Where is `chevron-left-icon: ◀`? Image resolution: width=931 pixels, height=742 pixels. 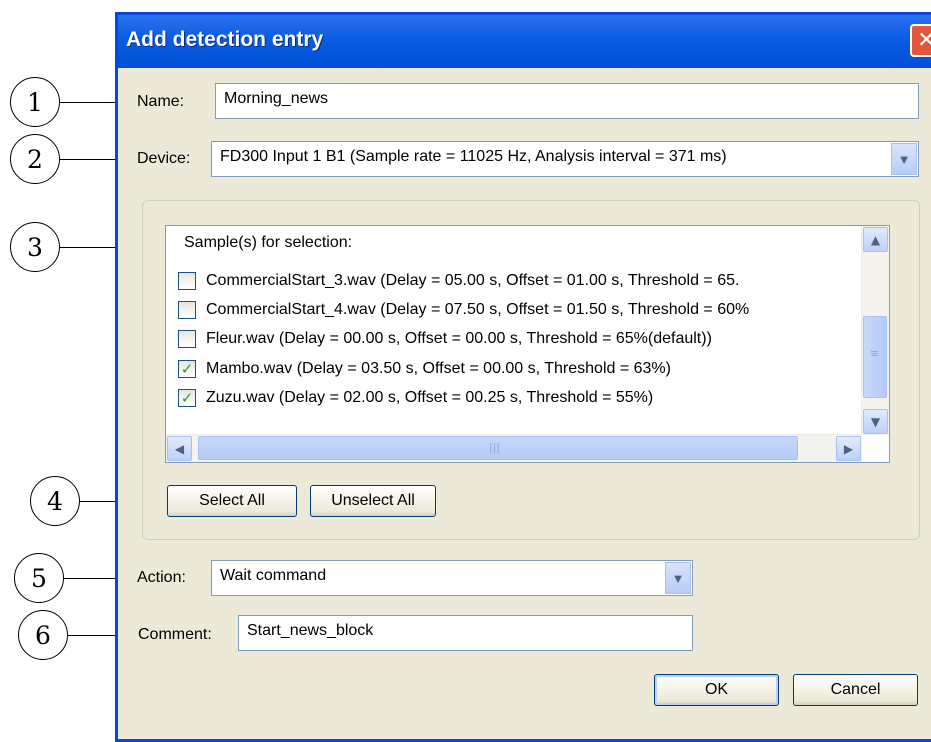
chevron-left-icon: ◀ is located at coordinates (179, 448).